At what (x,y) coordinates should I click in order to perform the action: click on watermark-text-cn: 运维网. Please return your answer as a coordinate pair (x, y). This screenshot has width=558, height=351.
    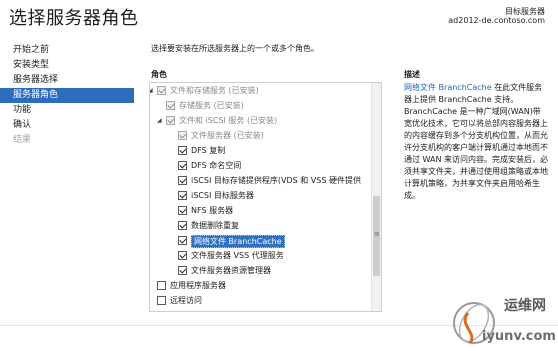
    Looking at the image, I should click on (525, 306).